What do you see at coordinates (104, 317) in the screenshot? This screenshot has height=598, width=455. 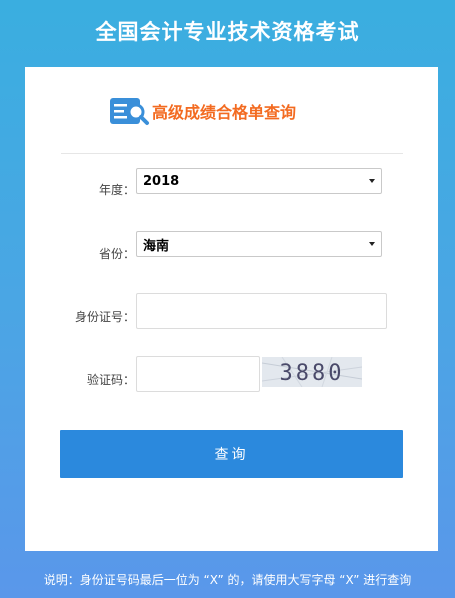 I see `id-number-label: 身份证号：` at bounding box center [104, 317].